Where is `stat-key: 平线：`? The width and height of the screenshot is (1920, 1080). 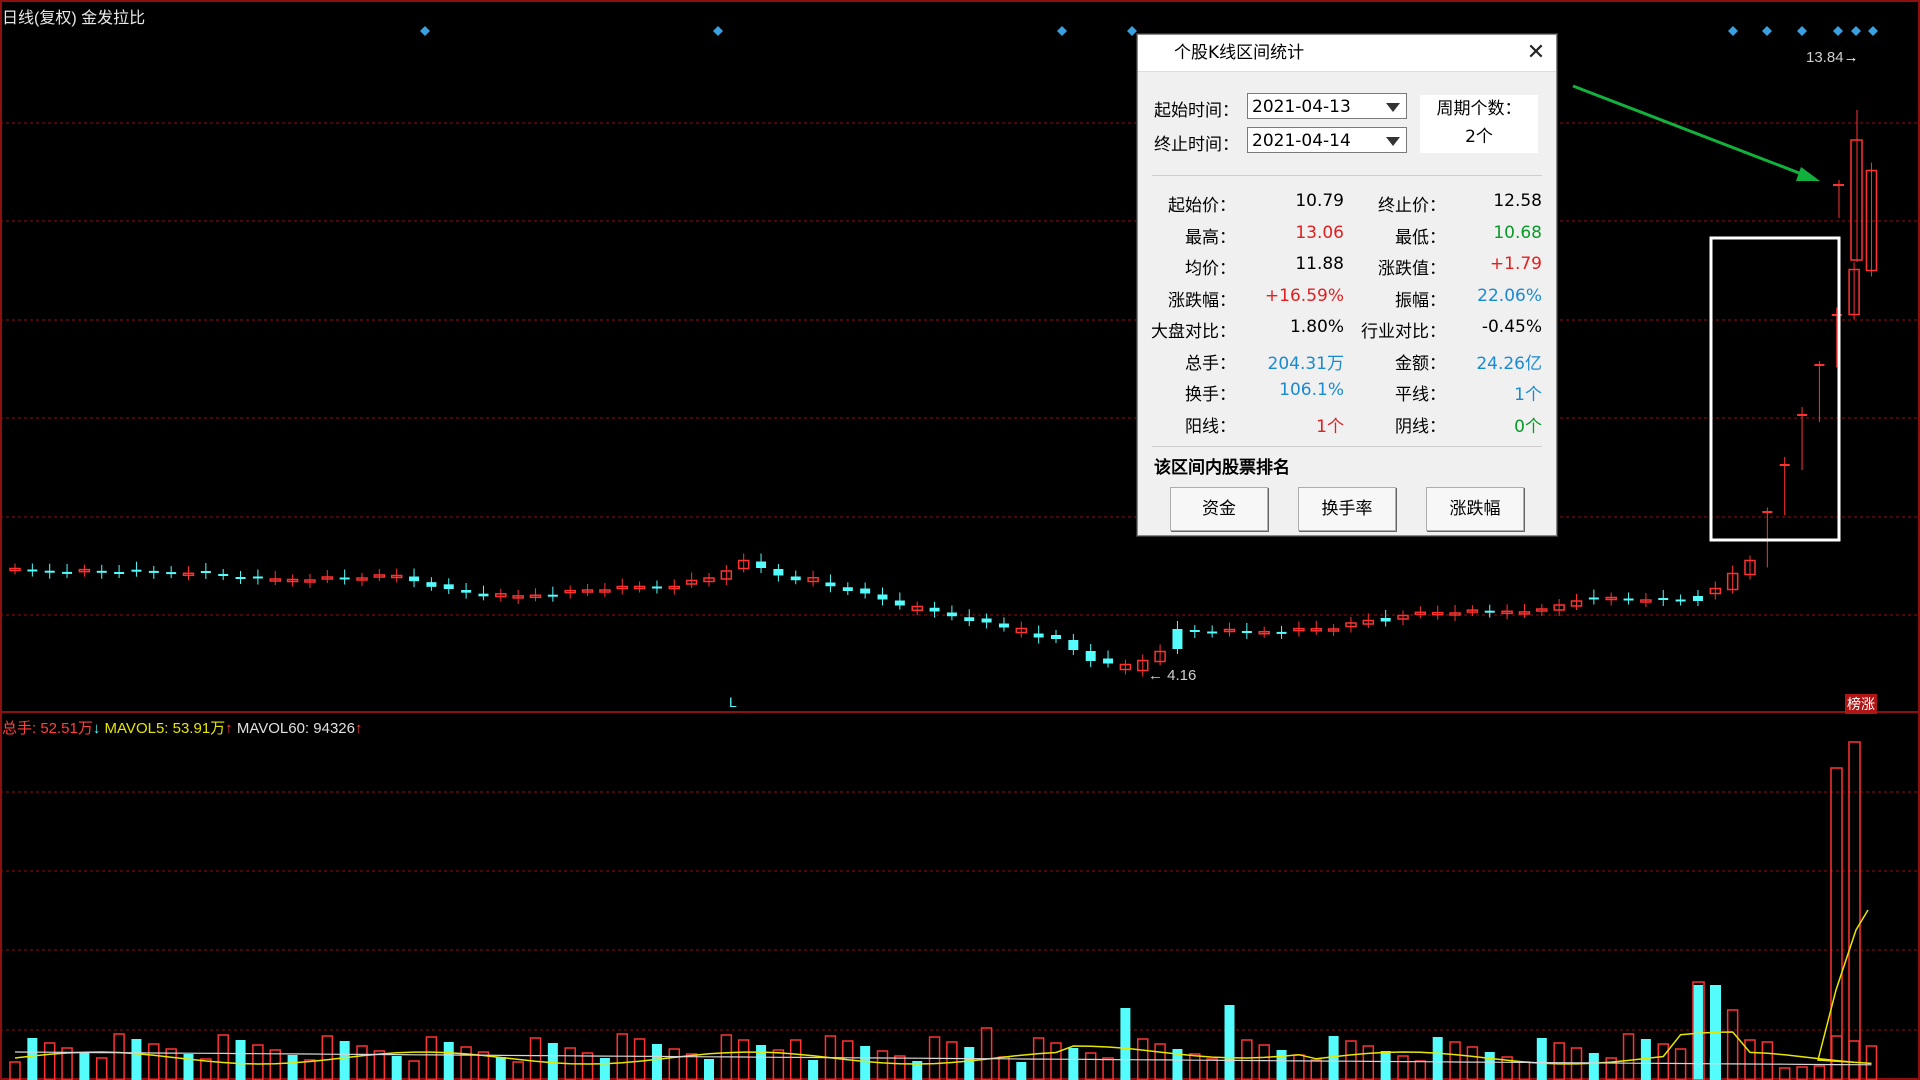
stat-key: 平线： is located at coordinates (1420, 395).